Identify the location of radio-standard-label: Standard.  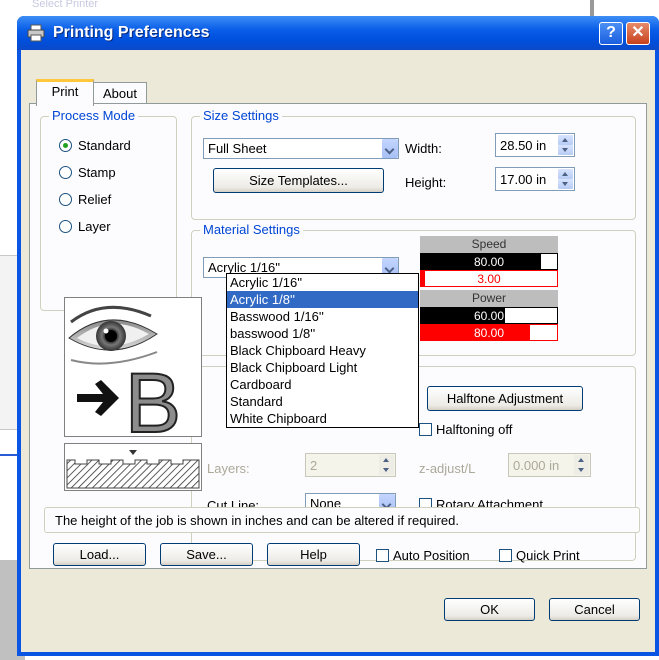
(104, 145).